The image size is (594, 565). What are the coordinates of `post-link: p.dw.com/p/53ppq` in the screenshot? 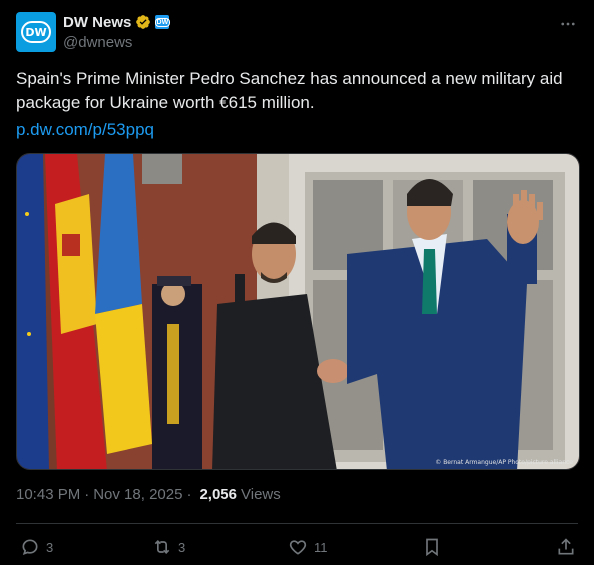 It's located at (85, 130).